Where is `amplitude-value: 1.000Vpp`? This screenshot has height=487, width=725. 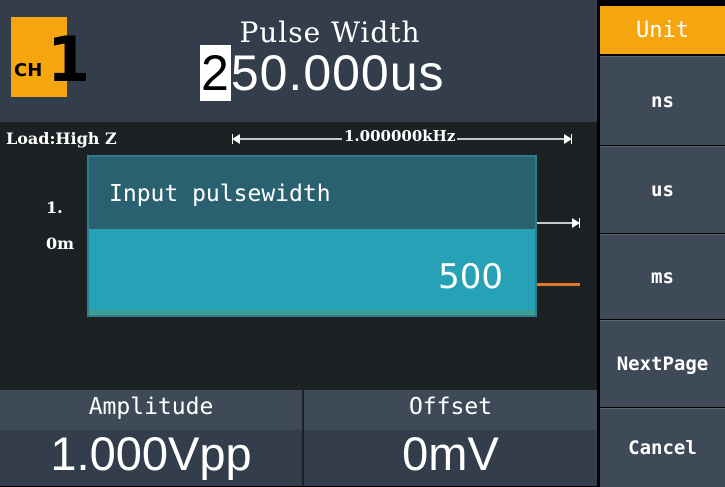
amplitude-value: 1.000Vpp is located at coordinates (151, 453).